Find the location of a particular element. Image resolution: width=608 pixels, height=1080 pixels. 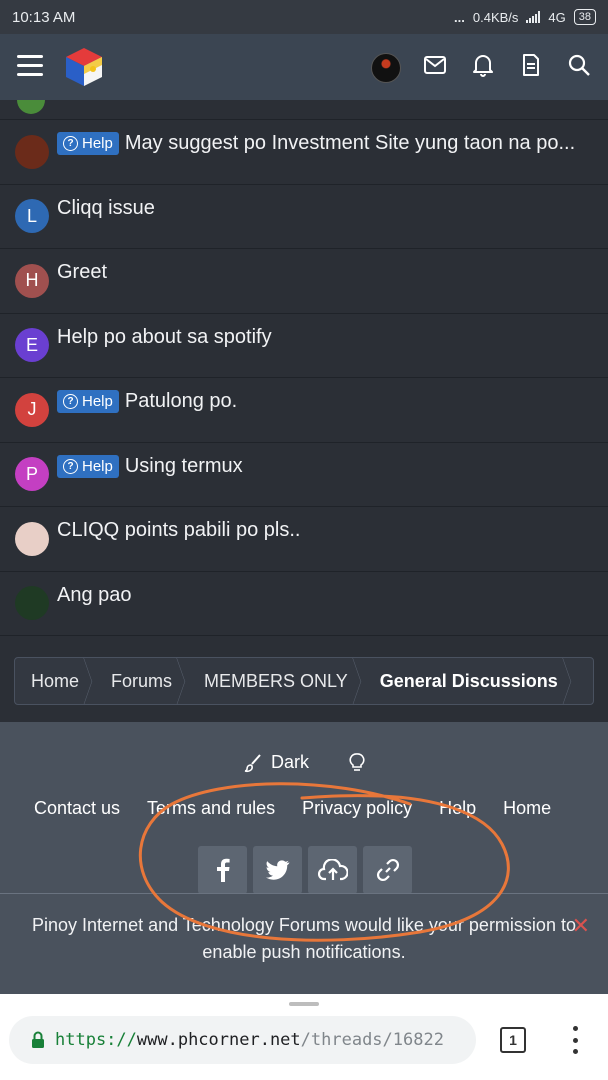

thread-title: Using termux is located at coordinates (184, 466).